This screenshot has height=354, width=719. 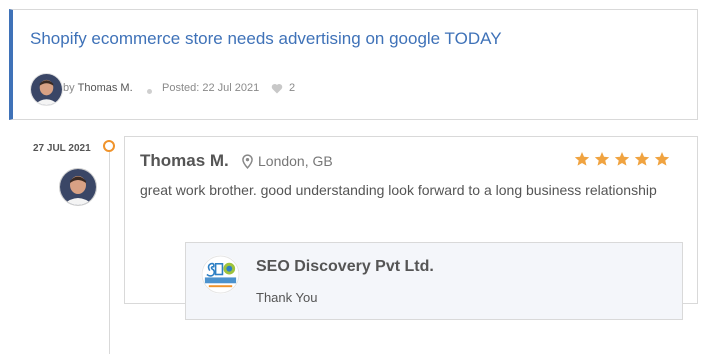 I want to click on rating-stars, so click(x=622, y=159).